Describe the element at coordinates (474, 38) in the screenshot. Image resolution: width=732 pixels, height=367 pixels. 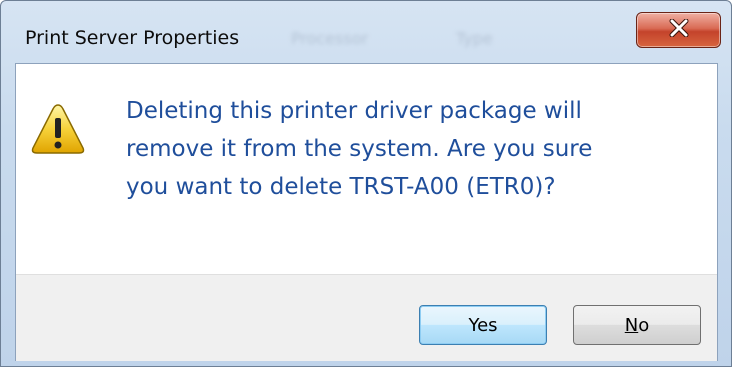
I see `background-column-header: Type` at that location.